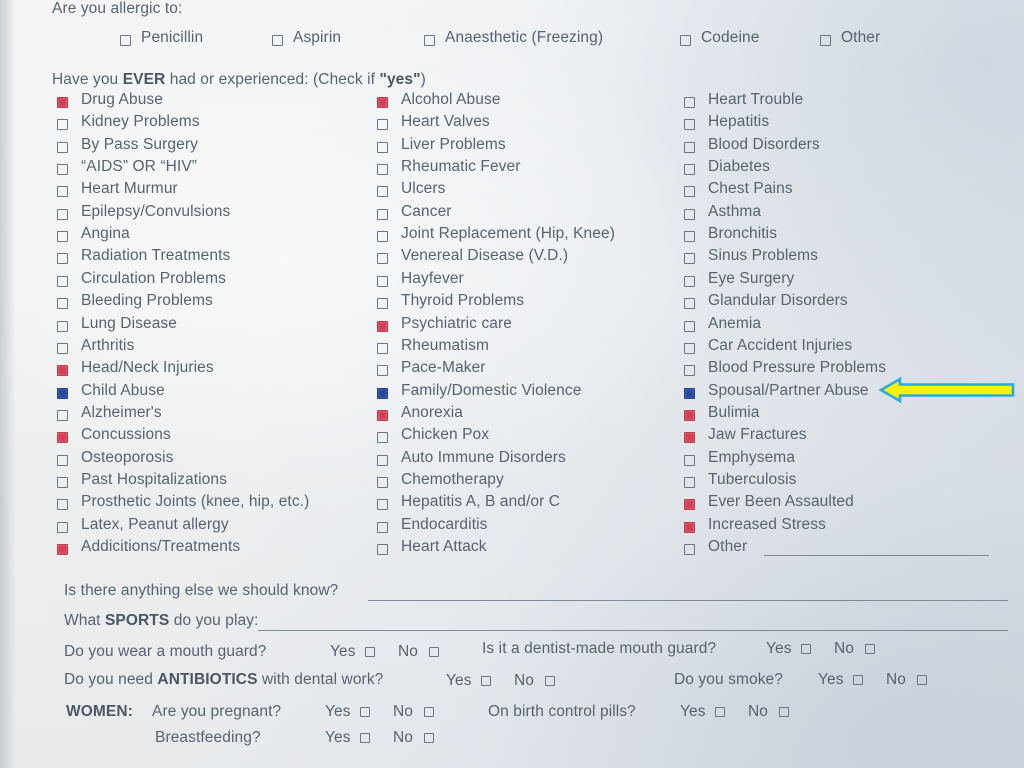  What do you see at coordinates (739, 167) in the screenshot?
I see `condition-label-diabetes: Diabetes` at bounding box center [739, 167].